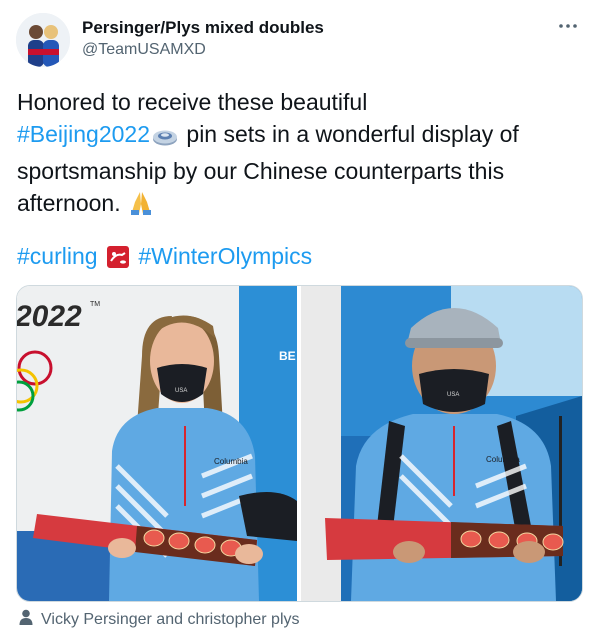 The image size is (600, 639). I want to click on hashtag-winterolympics: #WinterOlympics, so click(225, 256).